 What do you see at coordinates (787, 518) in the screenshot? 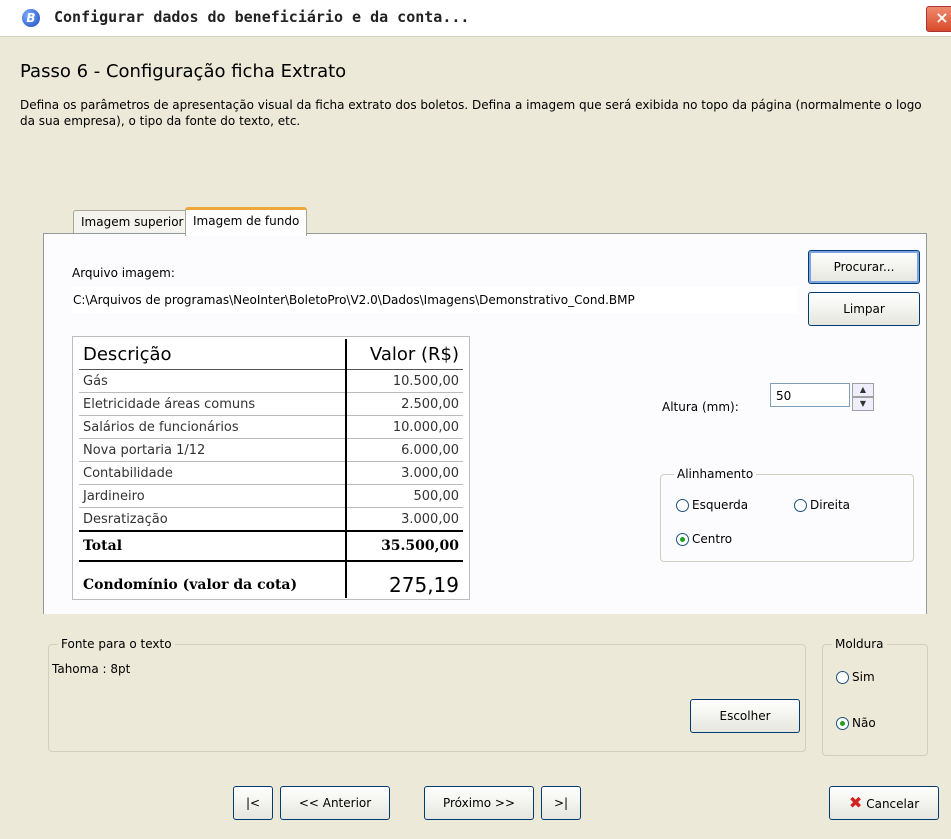
I see `alignment-group` at bounding box center [787, 518].